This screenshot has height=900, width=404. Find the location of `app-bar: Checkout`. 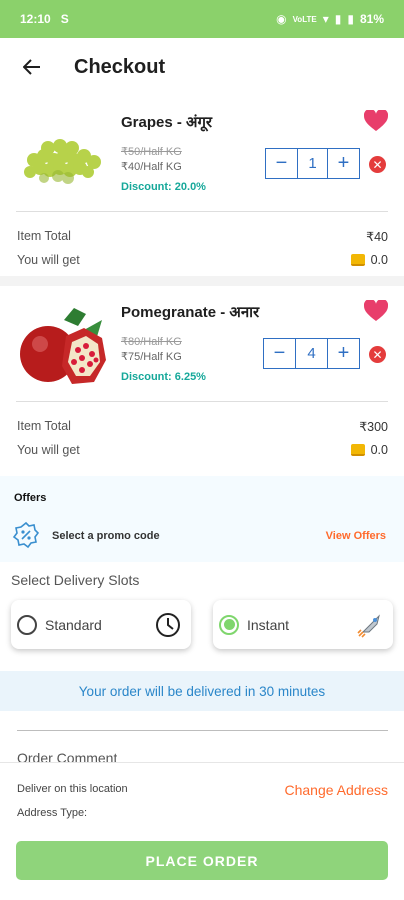

app-bar: Checkout is located at coordinates (202, 67).